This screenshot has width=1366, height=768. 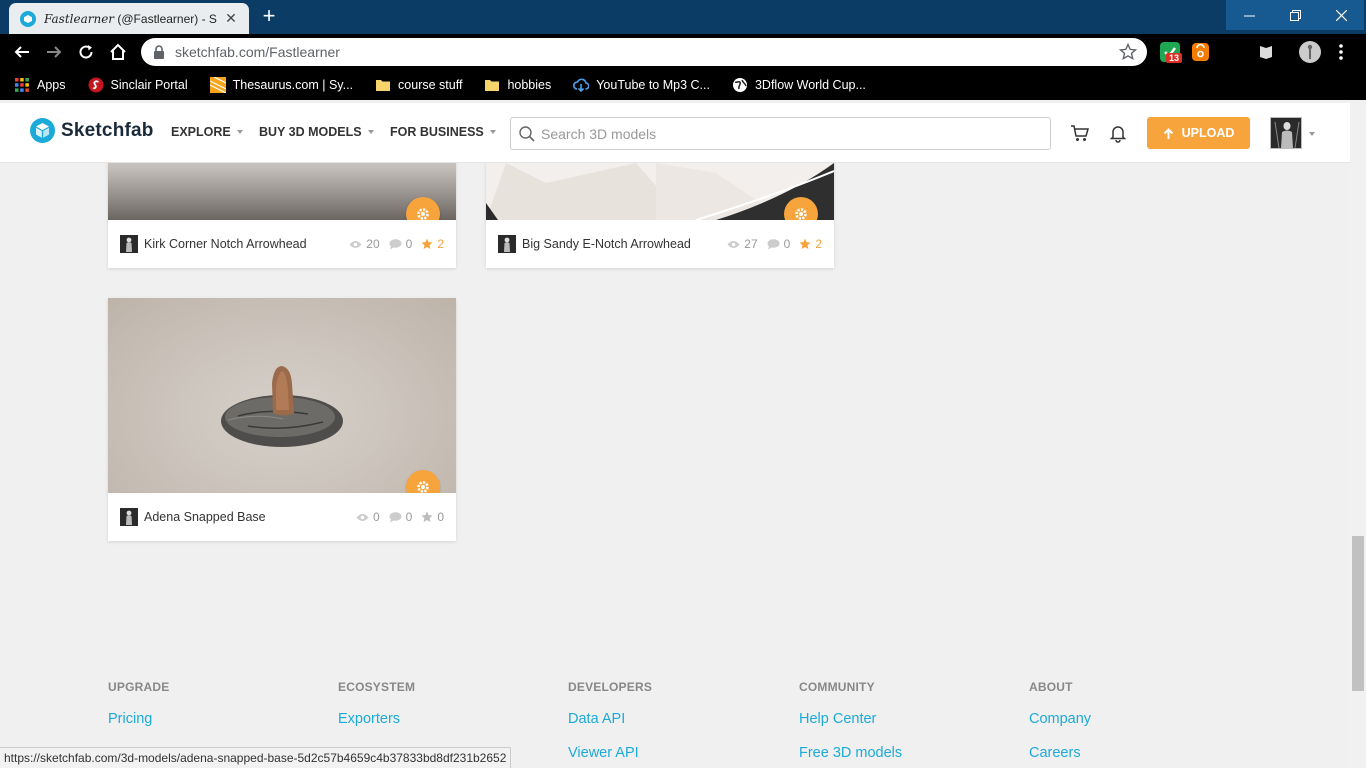 What do you see at coordinates (1341, 15) in the screenshot?
I see `window-close-icon` at bounding box center [1341, 15].